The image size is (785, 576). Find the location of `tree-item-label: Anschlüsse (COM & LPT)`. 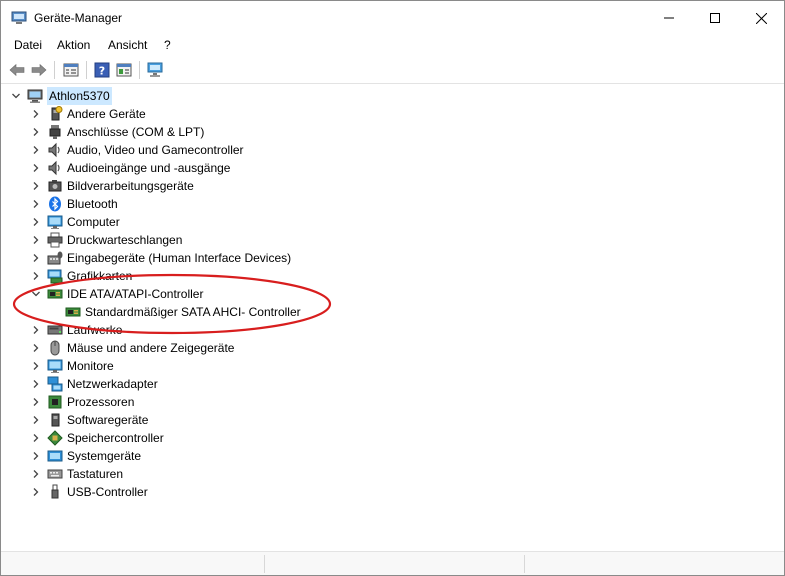

tree-item-label: Anschlüsse (COM & LPT) is located at coordinates (136, 132).